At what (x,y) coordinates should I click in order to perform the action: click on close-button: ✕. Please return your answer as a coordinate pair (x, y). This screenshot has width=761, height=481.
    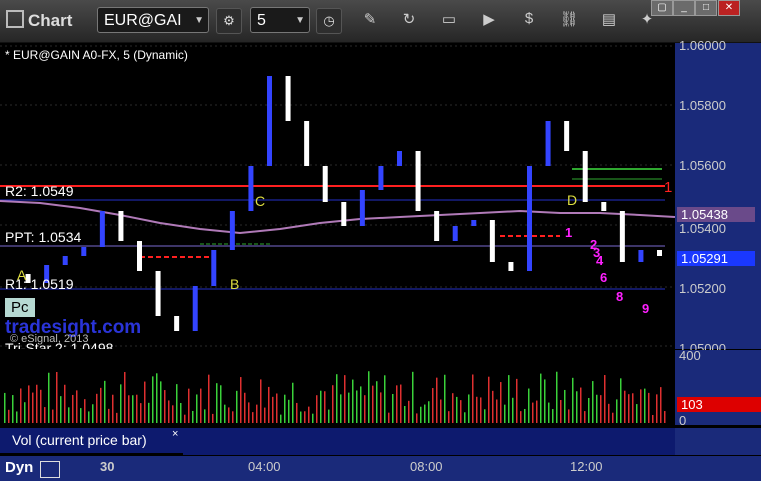
    Looking at the image, I should click on (729, 8).